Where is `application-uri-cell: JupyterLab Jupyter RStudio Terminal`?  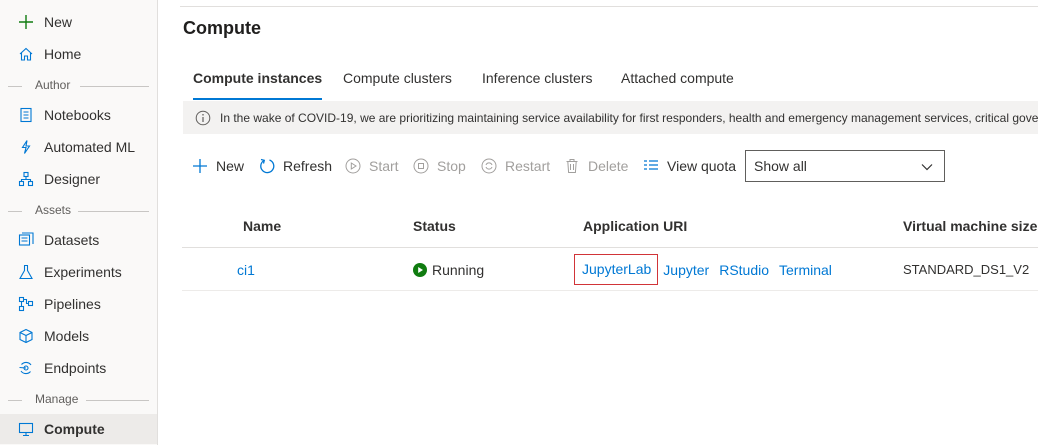
application-uri-cell: JupyterLab Jupyter RStudio Terminal is located at coordinates (703, 269).